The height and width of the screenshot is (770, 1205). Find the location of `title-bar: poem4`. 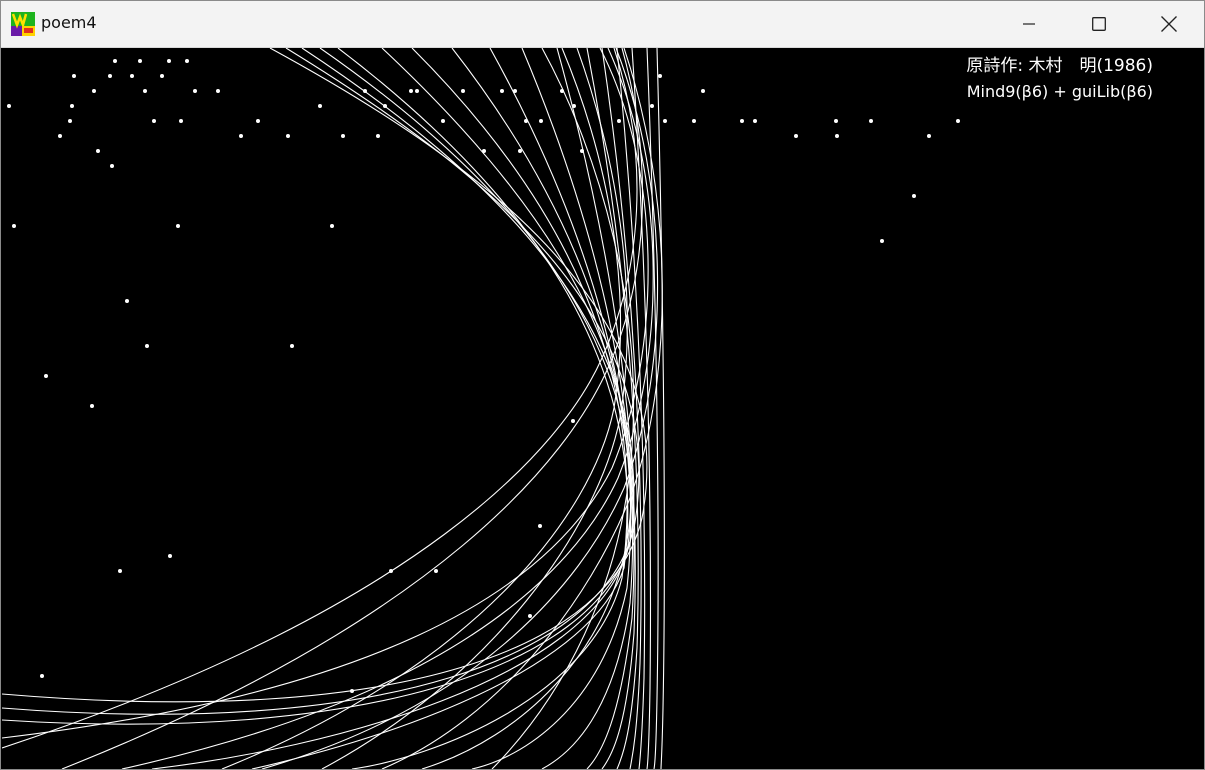

title-bar: poem4 is located at coordinates (602, 24).